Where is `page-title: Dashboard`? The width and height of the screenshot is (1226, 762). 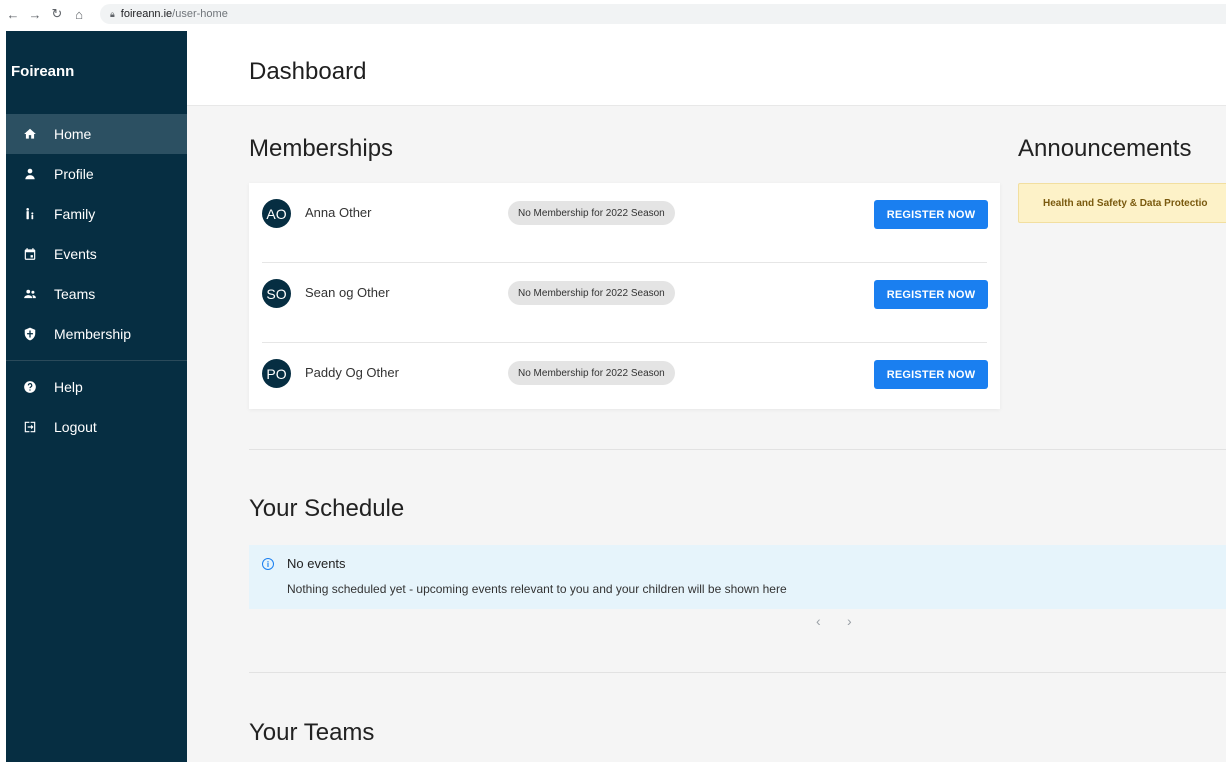 page-title: Dashboard is located at coordinates (308, 71).